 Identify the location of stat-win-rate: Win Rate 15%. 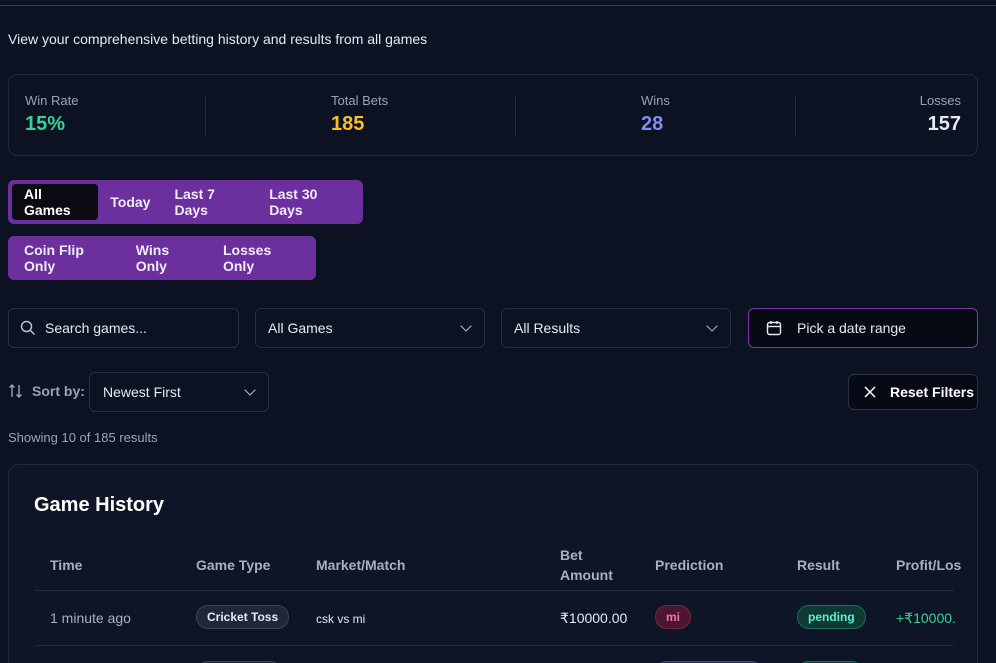
(51, 114).